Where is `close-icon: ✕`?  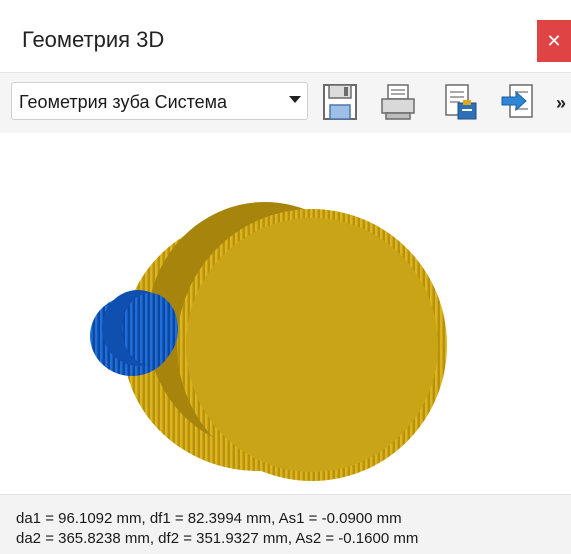
close-icon: ✕ is located at coordinates (554, 40).